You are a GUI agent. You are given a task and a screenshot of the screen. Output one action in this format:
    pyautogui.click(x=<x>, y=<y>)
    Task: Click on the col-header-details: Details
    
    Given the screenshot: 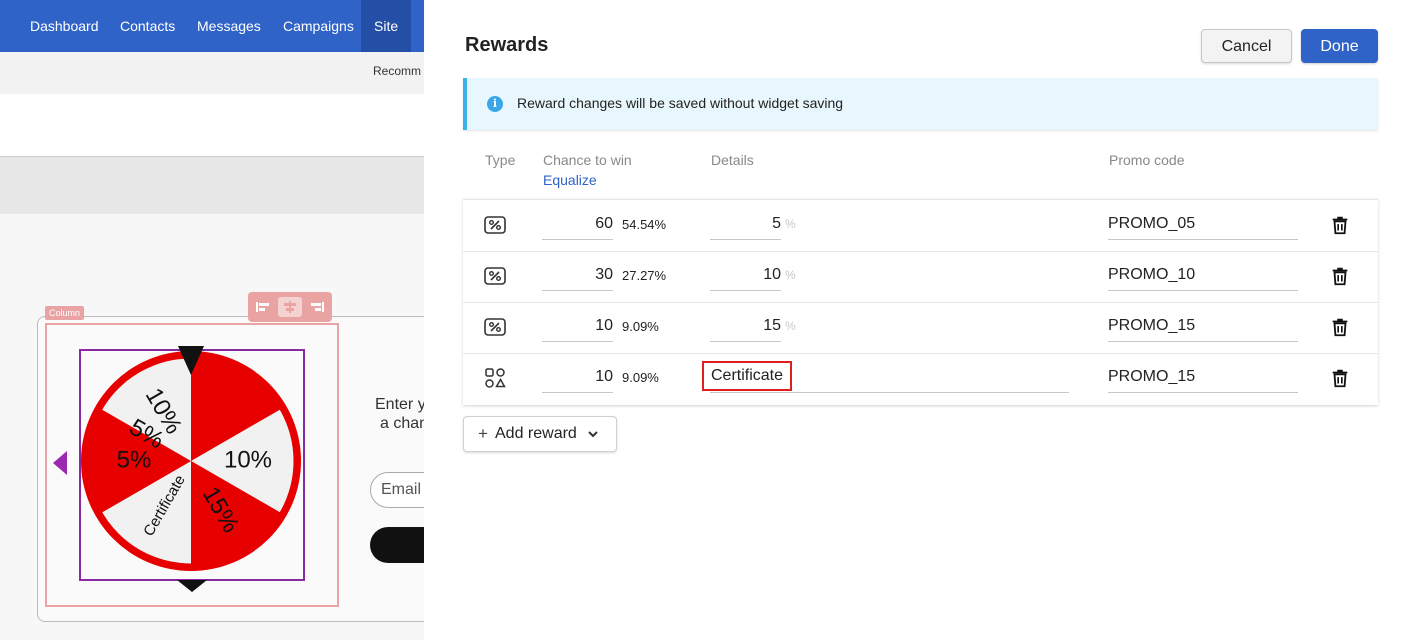 What is the action you would take?
    pyautogui.click(x=732, y=160)
    